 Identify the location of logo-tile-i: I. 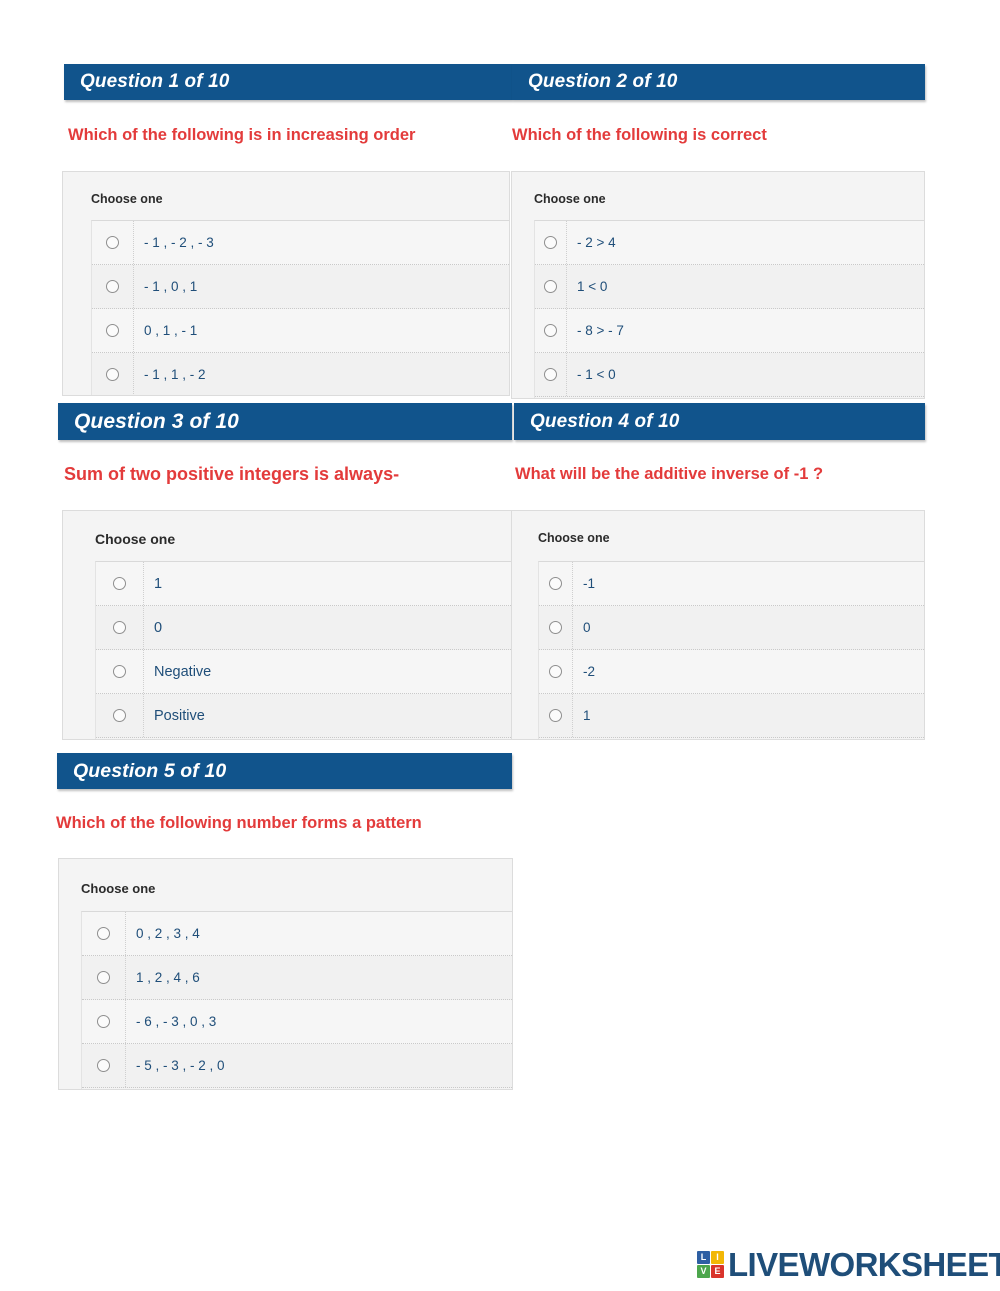
(717, 1257).